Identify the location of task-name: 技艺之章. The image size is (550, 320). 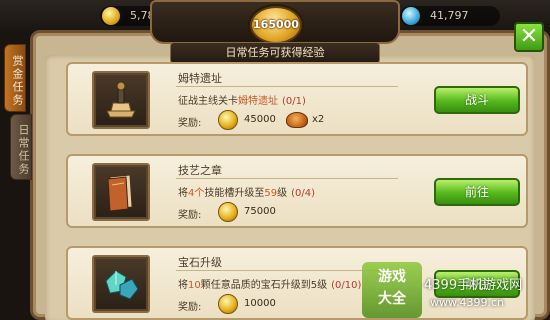
(200, 170).